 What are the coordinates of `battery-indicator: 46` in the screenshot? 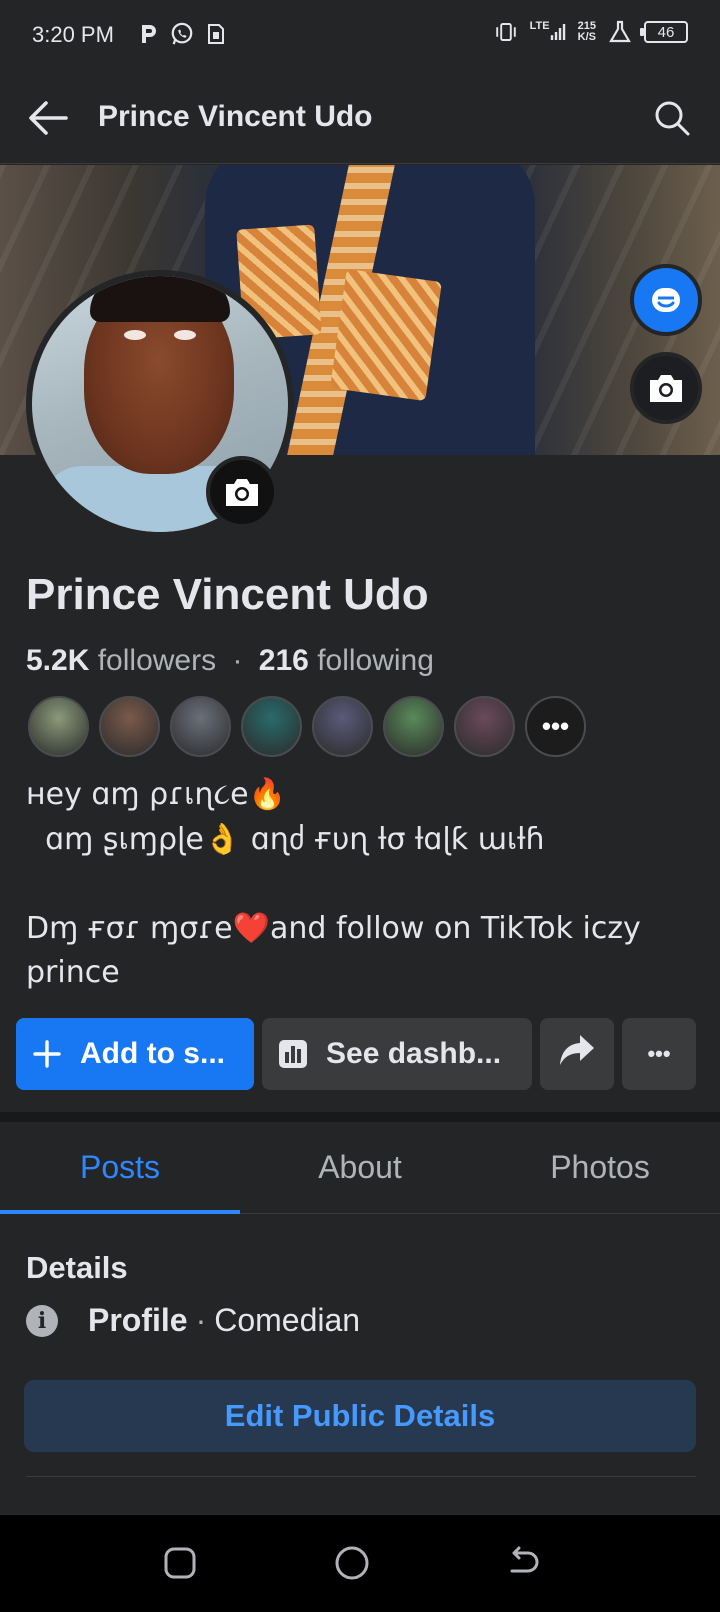 It's located at (664, 32).